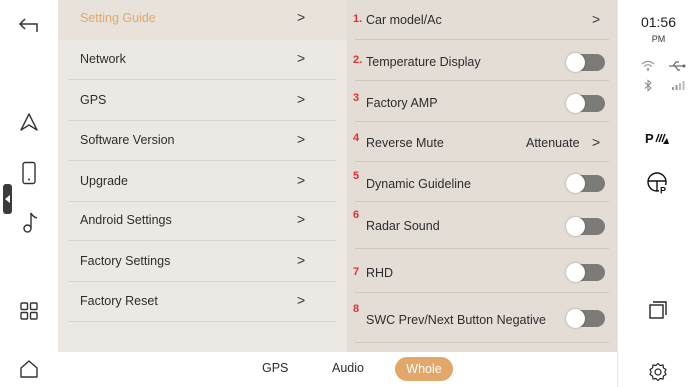  What do you see at coordinates (356, 98) in the screenshot?
I see `step-number: 3` at bounding box center [356, 98].